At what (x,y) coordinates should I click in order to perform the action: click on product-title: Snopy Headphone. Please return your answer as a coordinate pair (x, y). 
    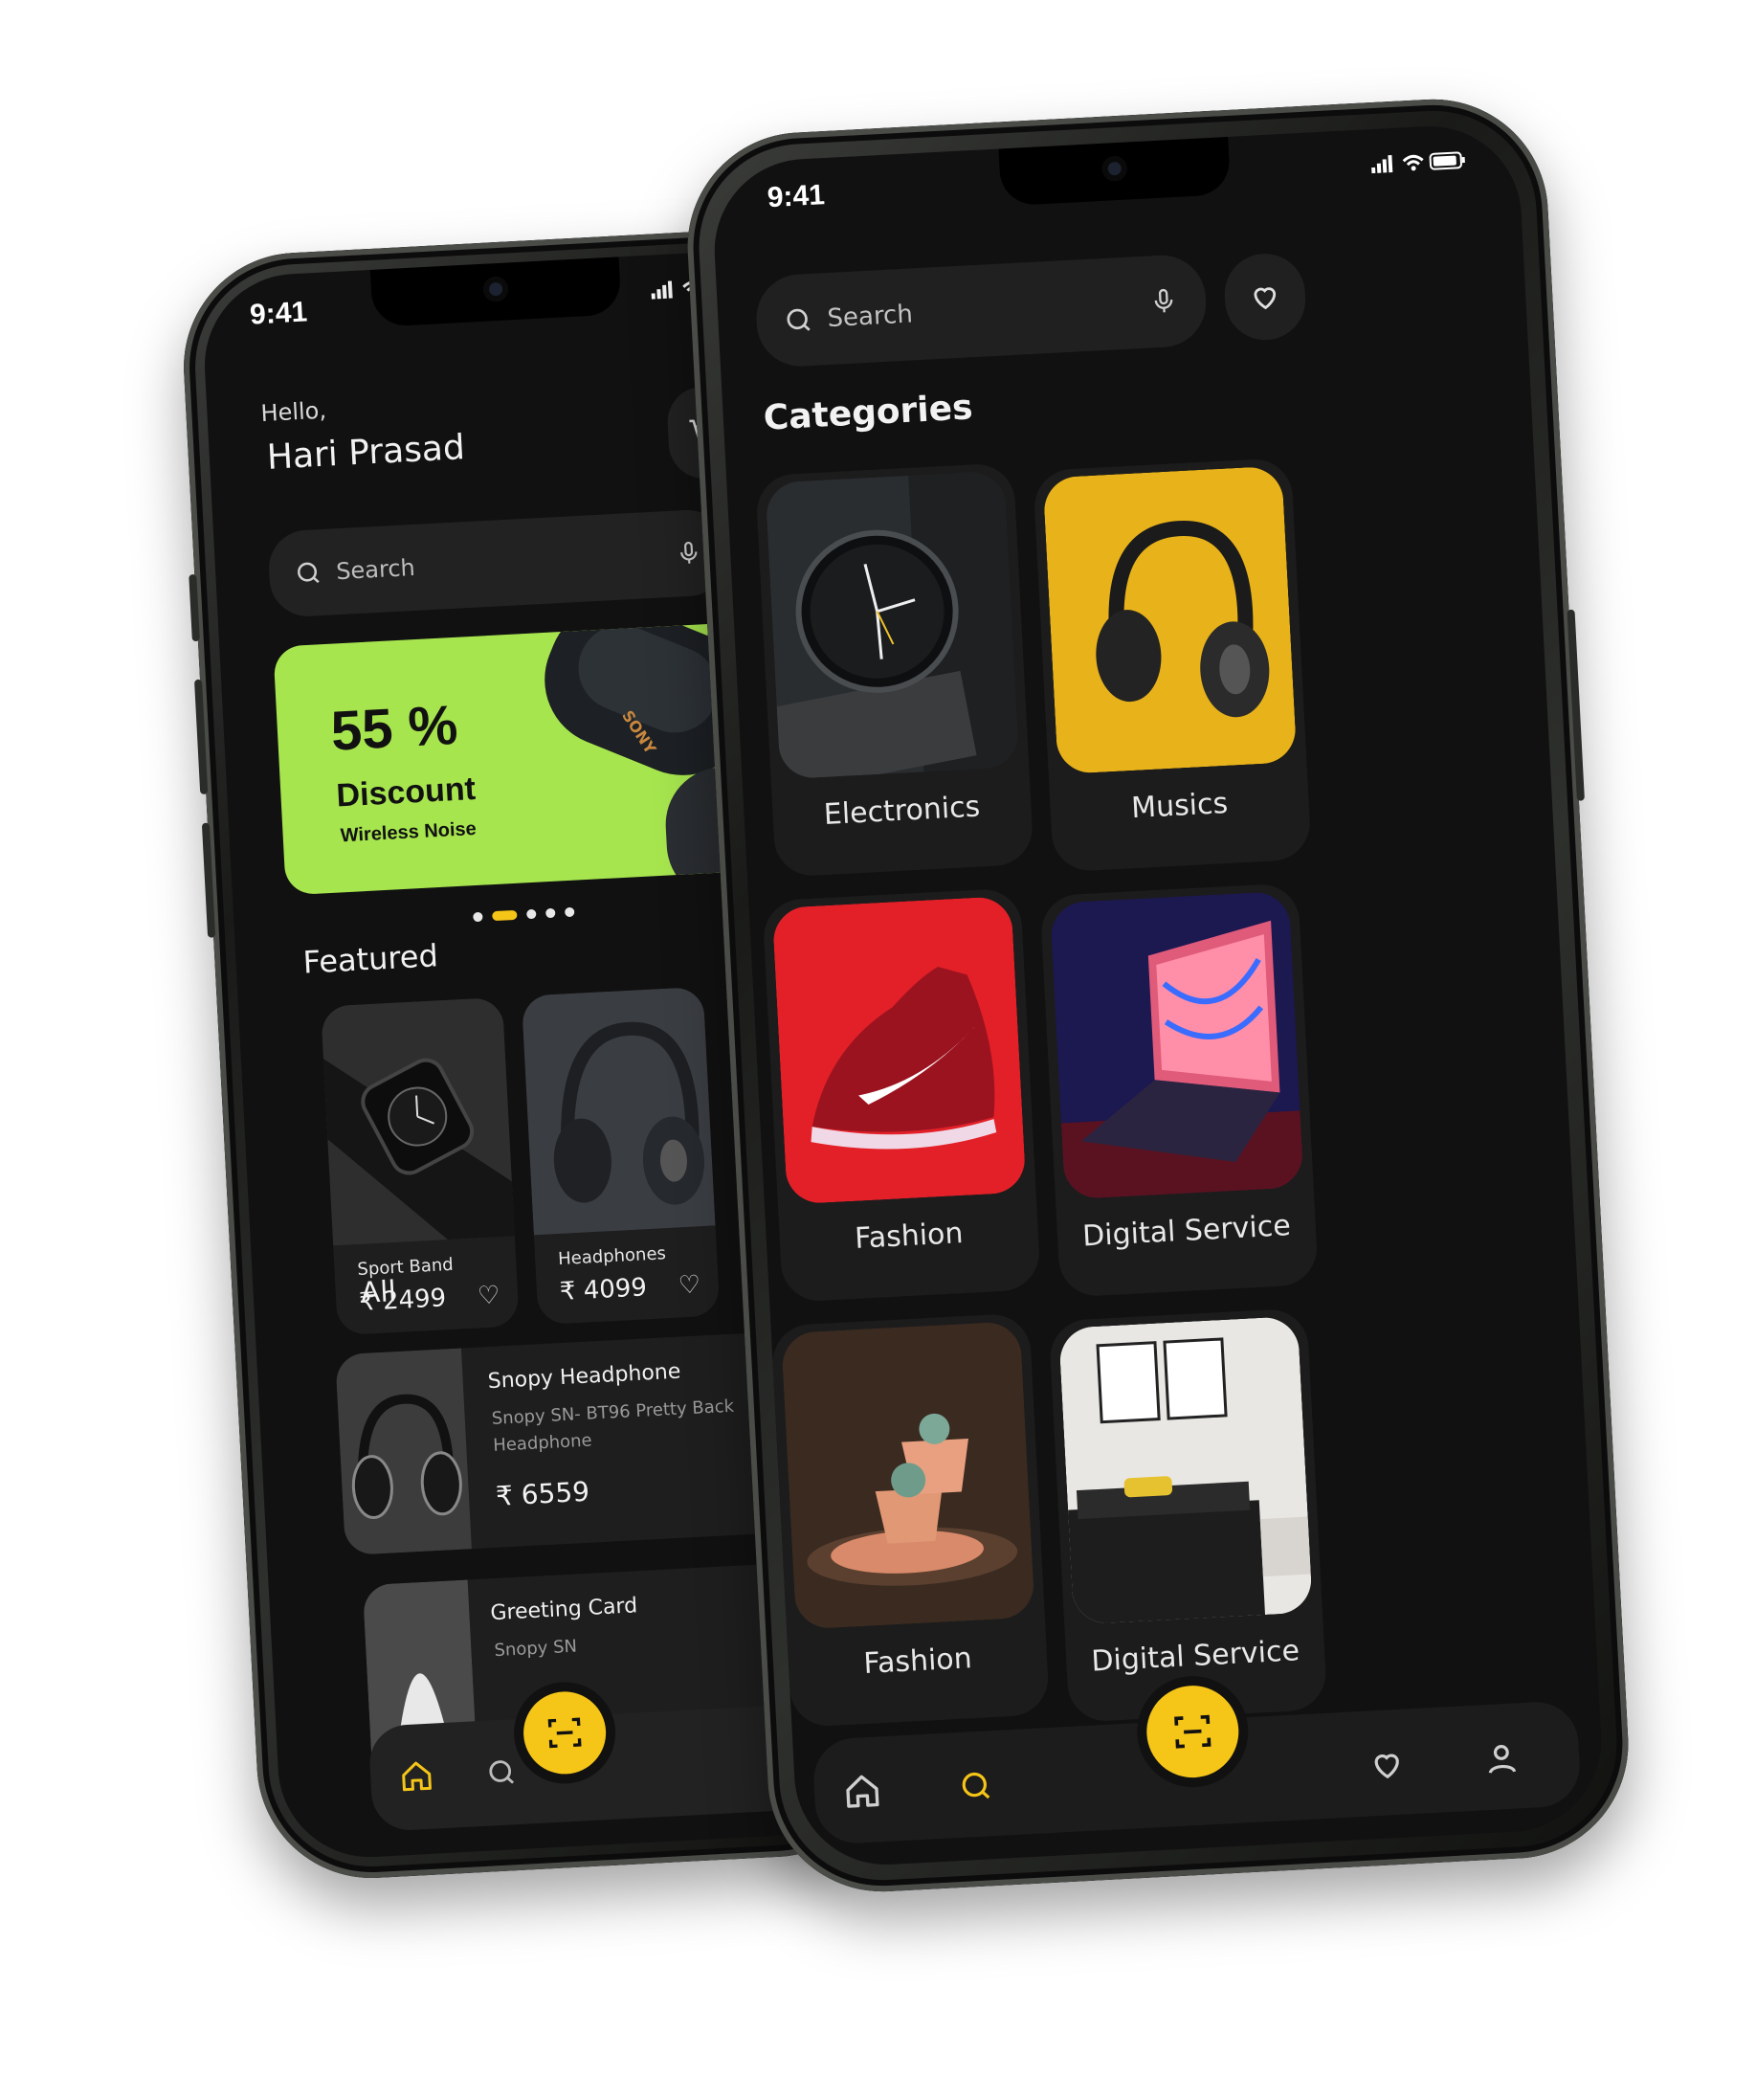
    Looking at the image, I should click on (584, 1377).